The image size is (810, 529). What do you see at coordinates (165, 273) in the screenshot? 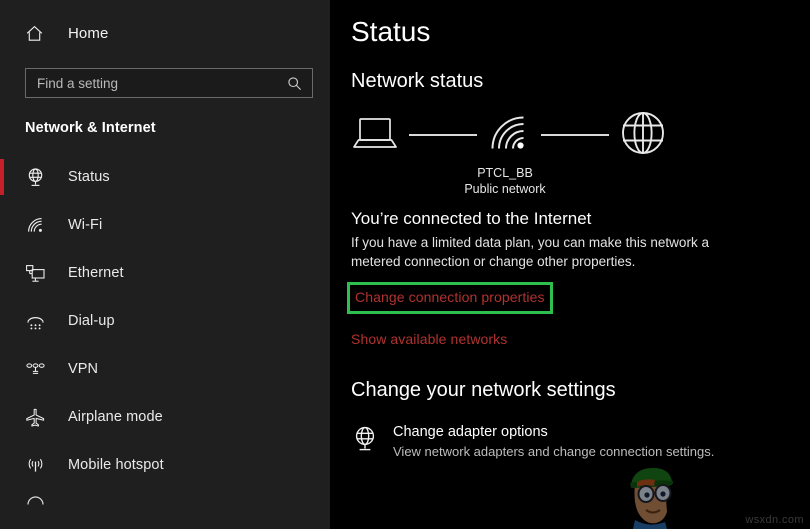
I see `sidebar-item-ethernet: Ethernet` at bounding box center [165, 273].